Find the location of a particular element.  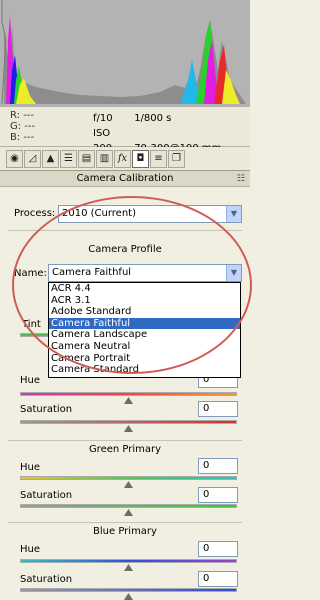

camera-calibration-icon: ◘ is located at coordinates (140, 158).